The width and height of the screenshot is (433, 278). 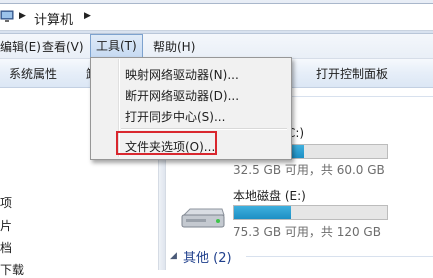 I want to click on drive-e-label: 本地磁盘 (E:), so click(x=269, y=195).